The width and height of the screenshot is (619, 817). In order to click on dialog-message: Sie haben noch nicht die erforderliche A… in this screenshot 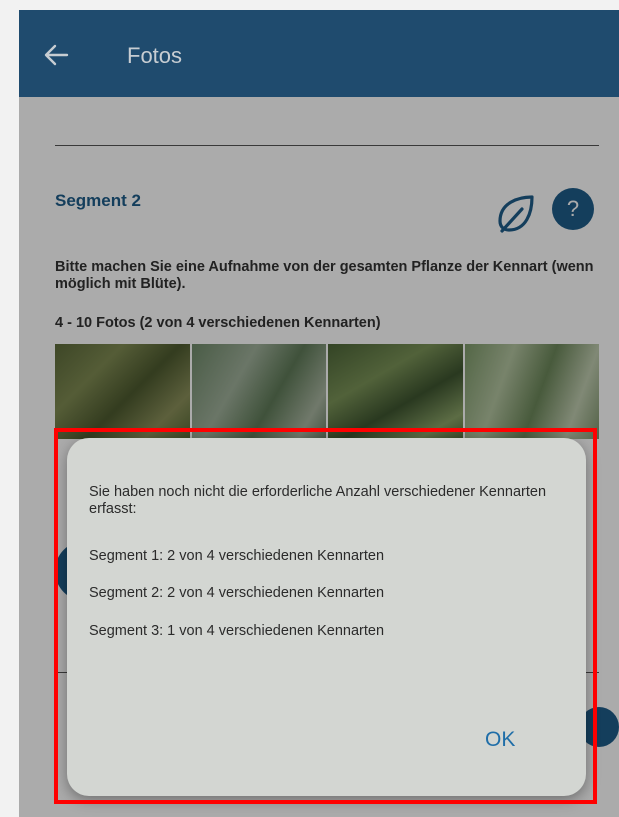, I will do `click(318, 500)`.